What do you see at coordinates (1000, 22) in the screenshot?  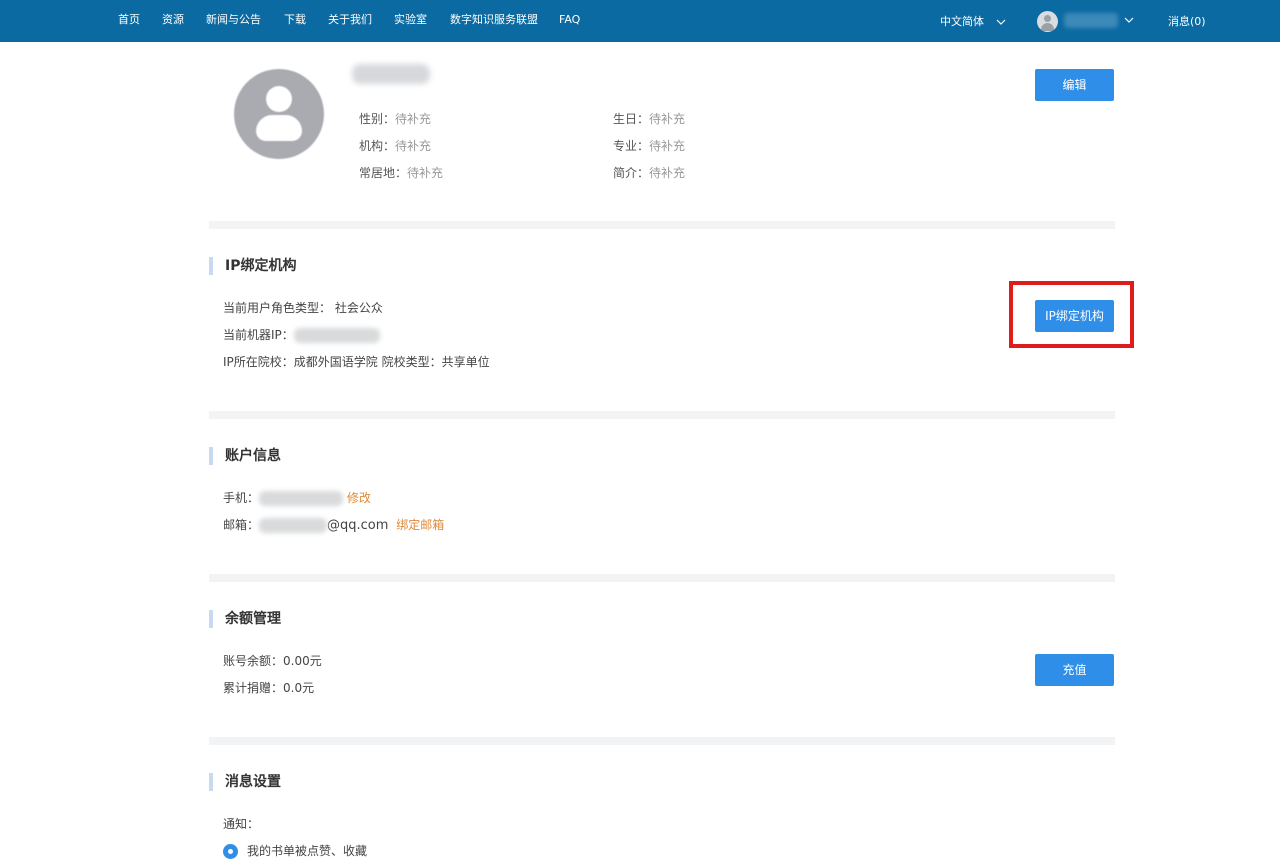 I see `chevron-down-icon` at bounding box center [1000, 22].